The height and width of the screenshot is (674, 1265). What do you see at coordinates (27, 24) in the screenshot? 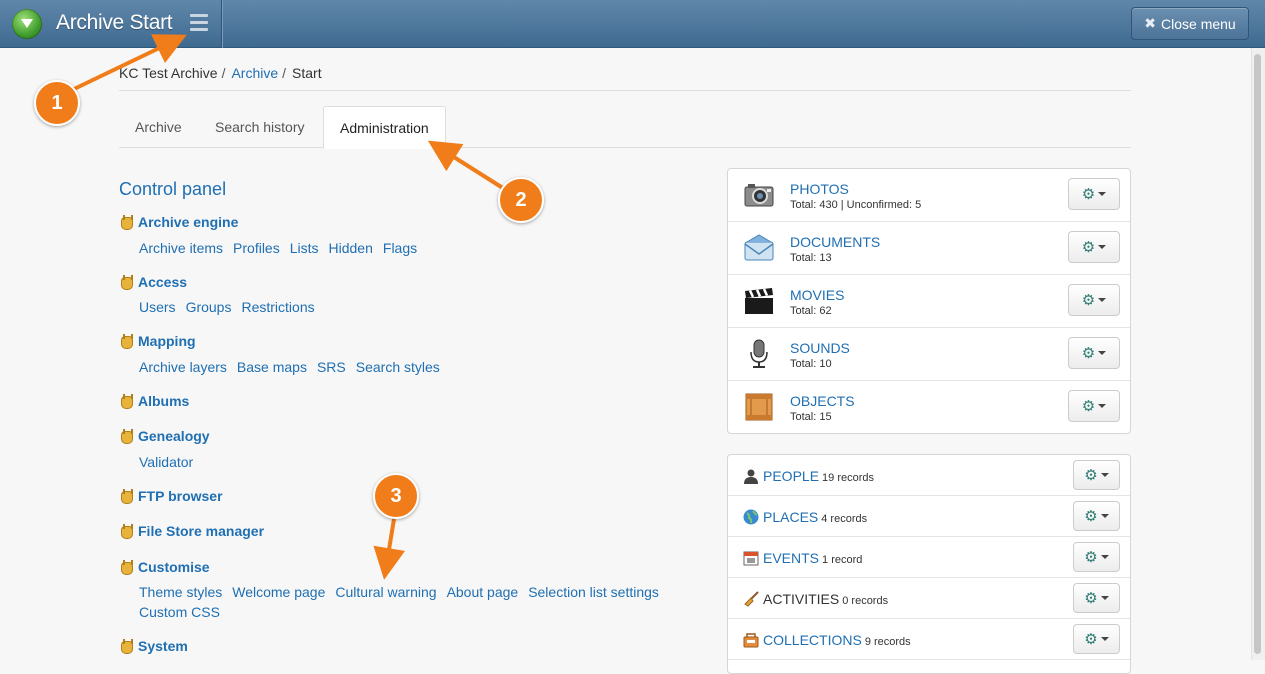
I see `archive-logo-icon` at bounding box center [27, 24].